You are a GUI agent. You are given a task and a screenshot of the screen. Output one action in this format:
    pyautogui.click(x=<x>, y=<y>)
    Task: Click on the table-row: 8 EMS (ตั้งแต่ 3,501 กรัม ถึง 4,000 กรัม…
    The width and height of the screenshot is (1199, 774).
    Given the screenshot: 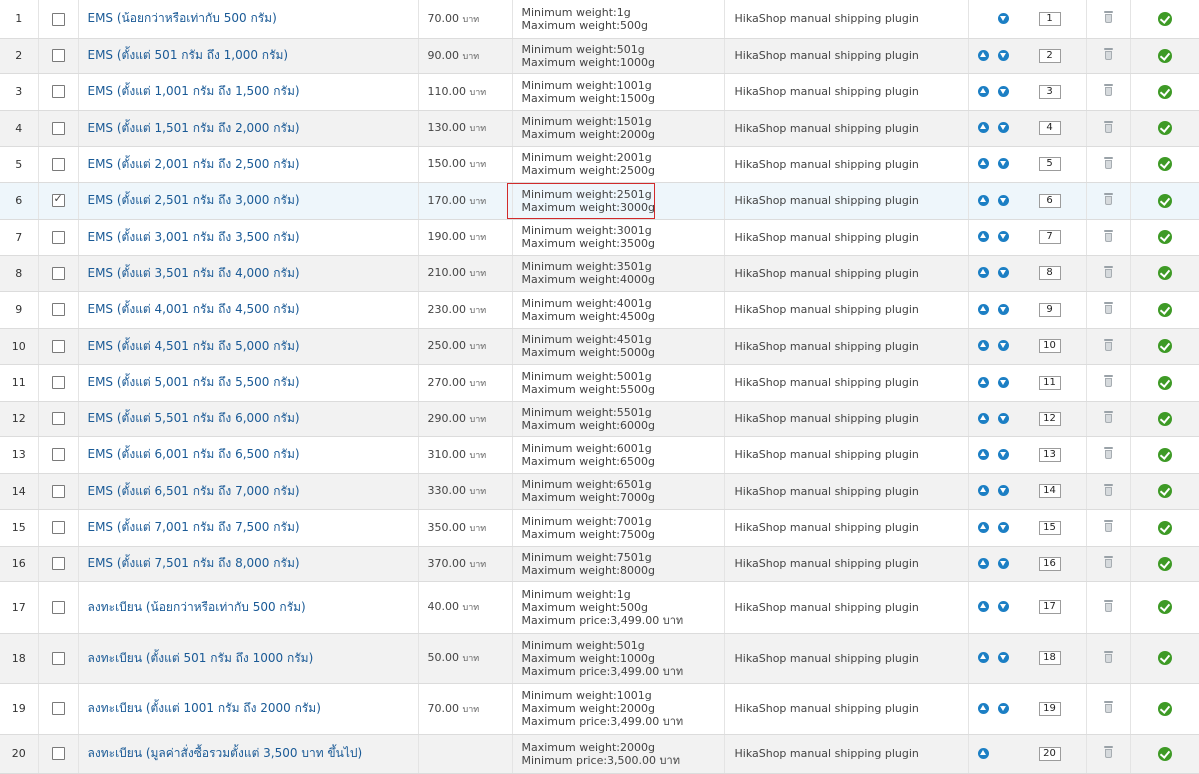 What is the action you would take?
    pyautogui.click(x=599, y=273)
    